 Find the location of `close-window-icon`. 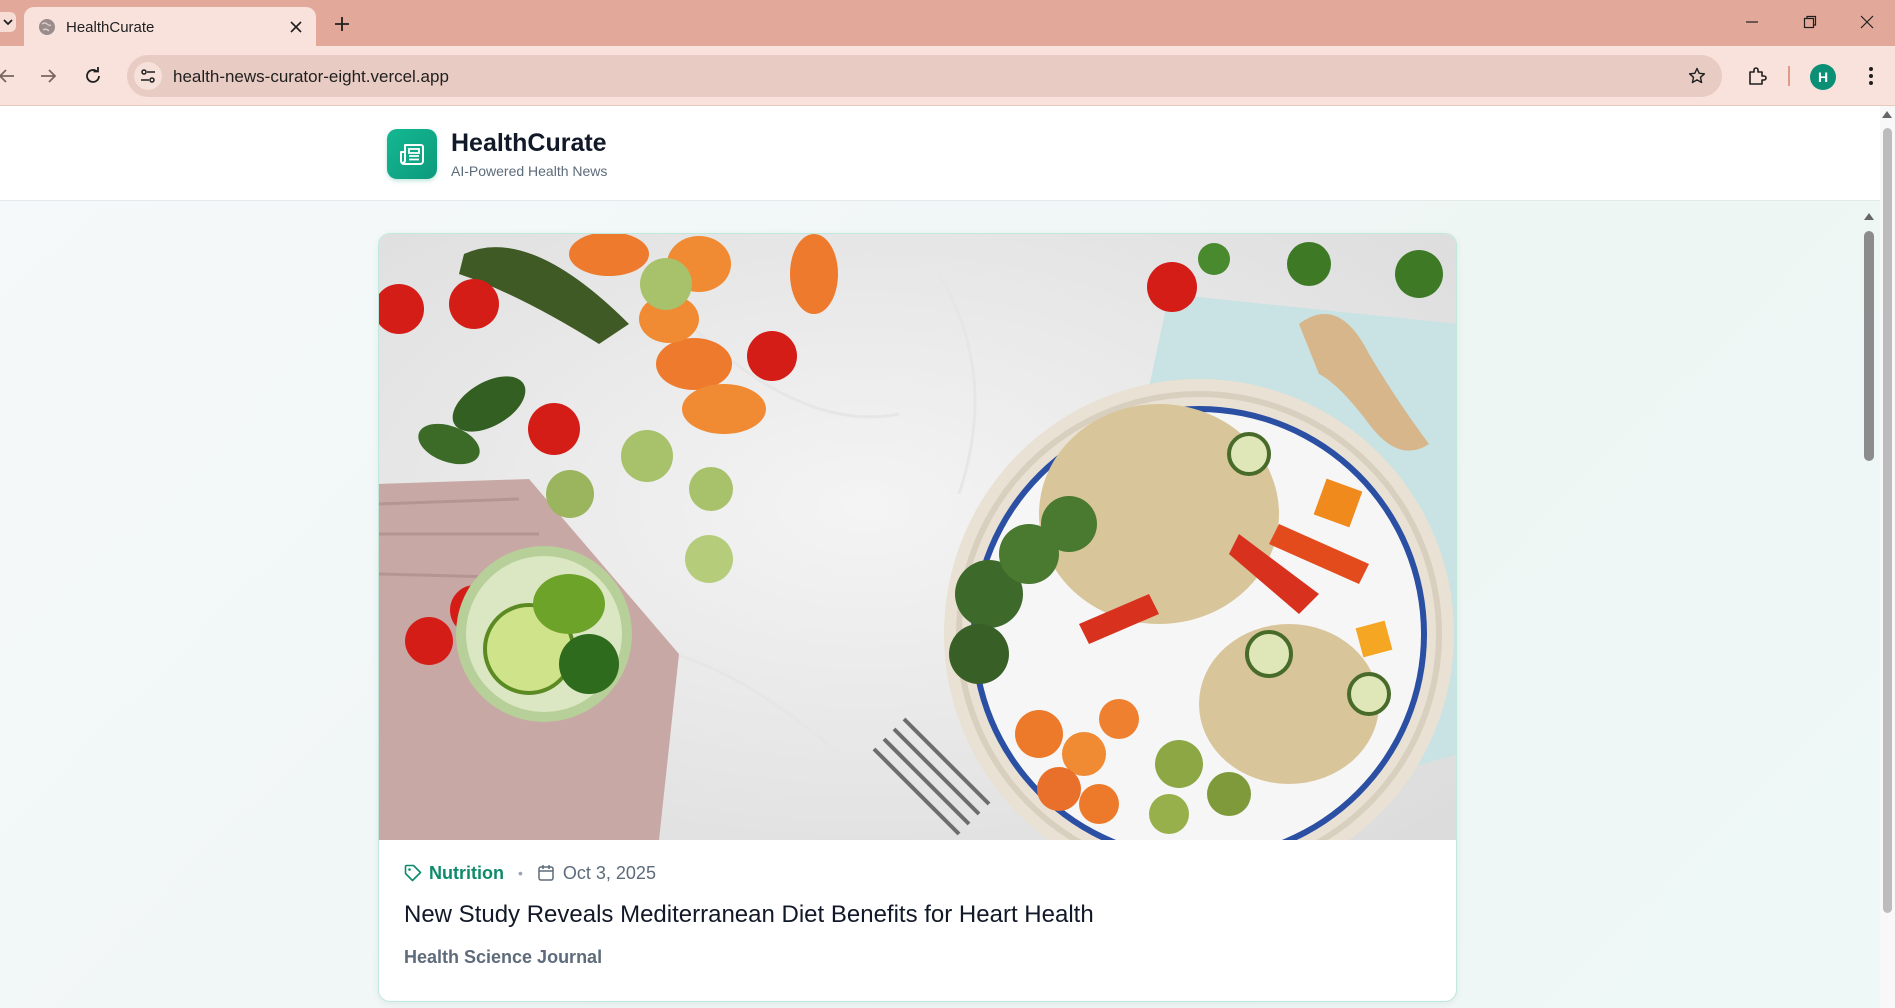

close-window-icon is located at coordinates (1867, 22).